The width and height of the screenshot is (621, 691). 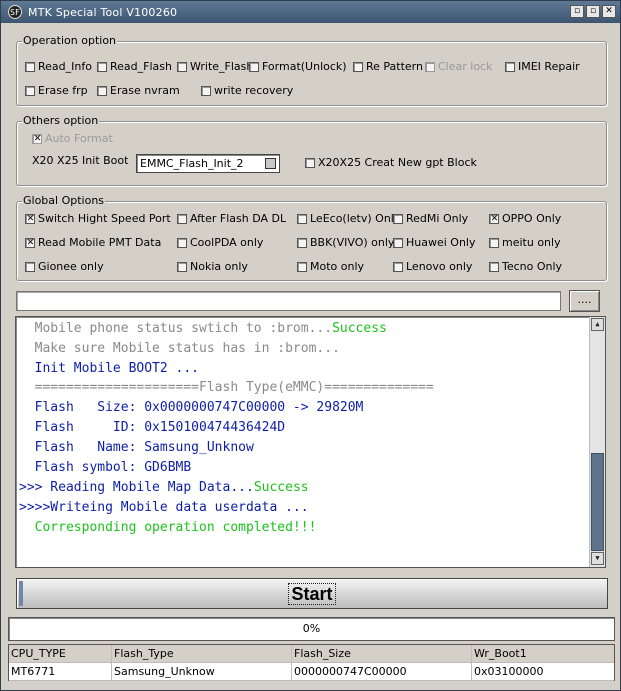 I want to click on write-flash-checkbox: Write_Flash, so click(x=215, y=66).